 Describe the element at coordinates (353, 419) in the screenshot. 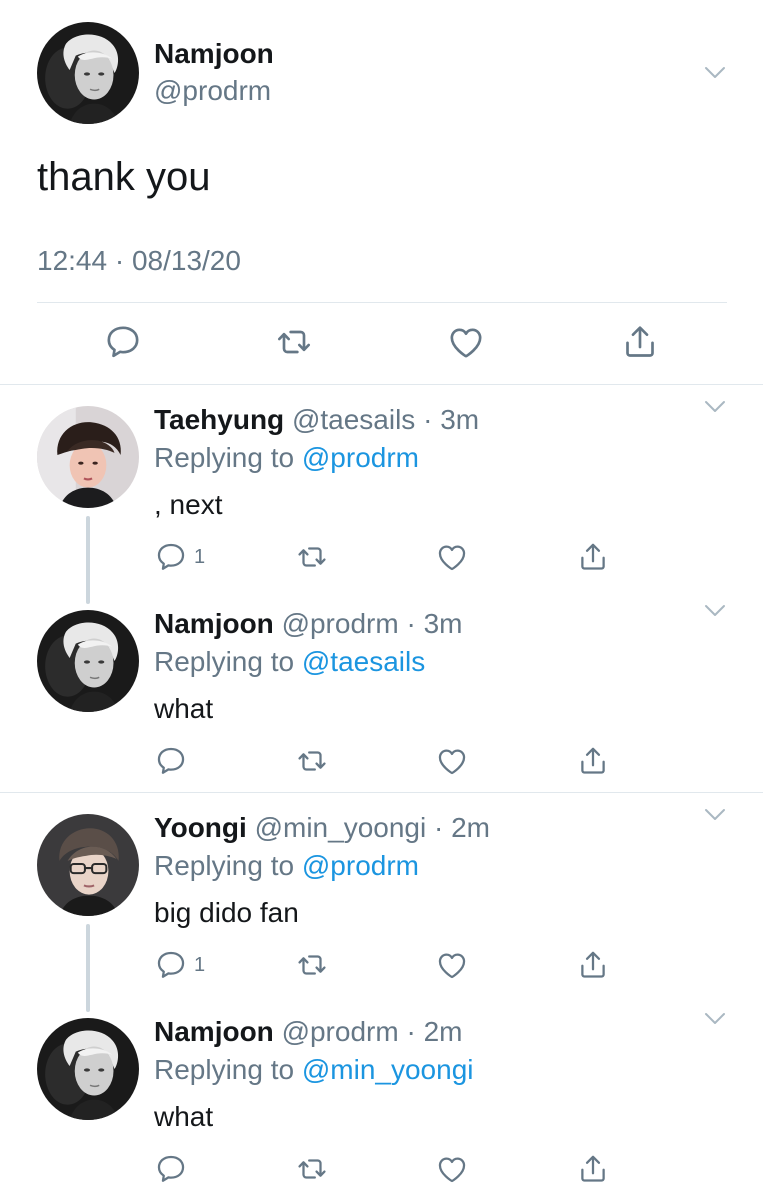

I see `author-handle: @taesails` at that location.